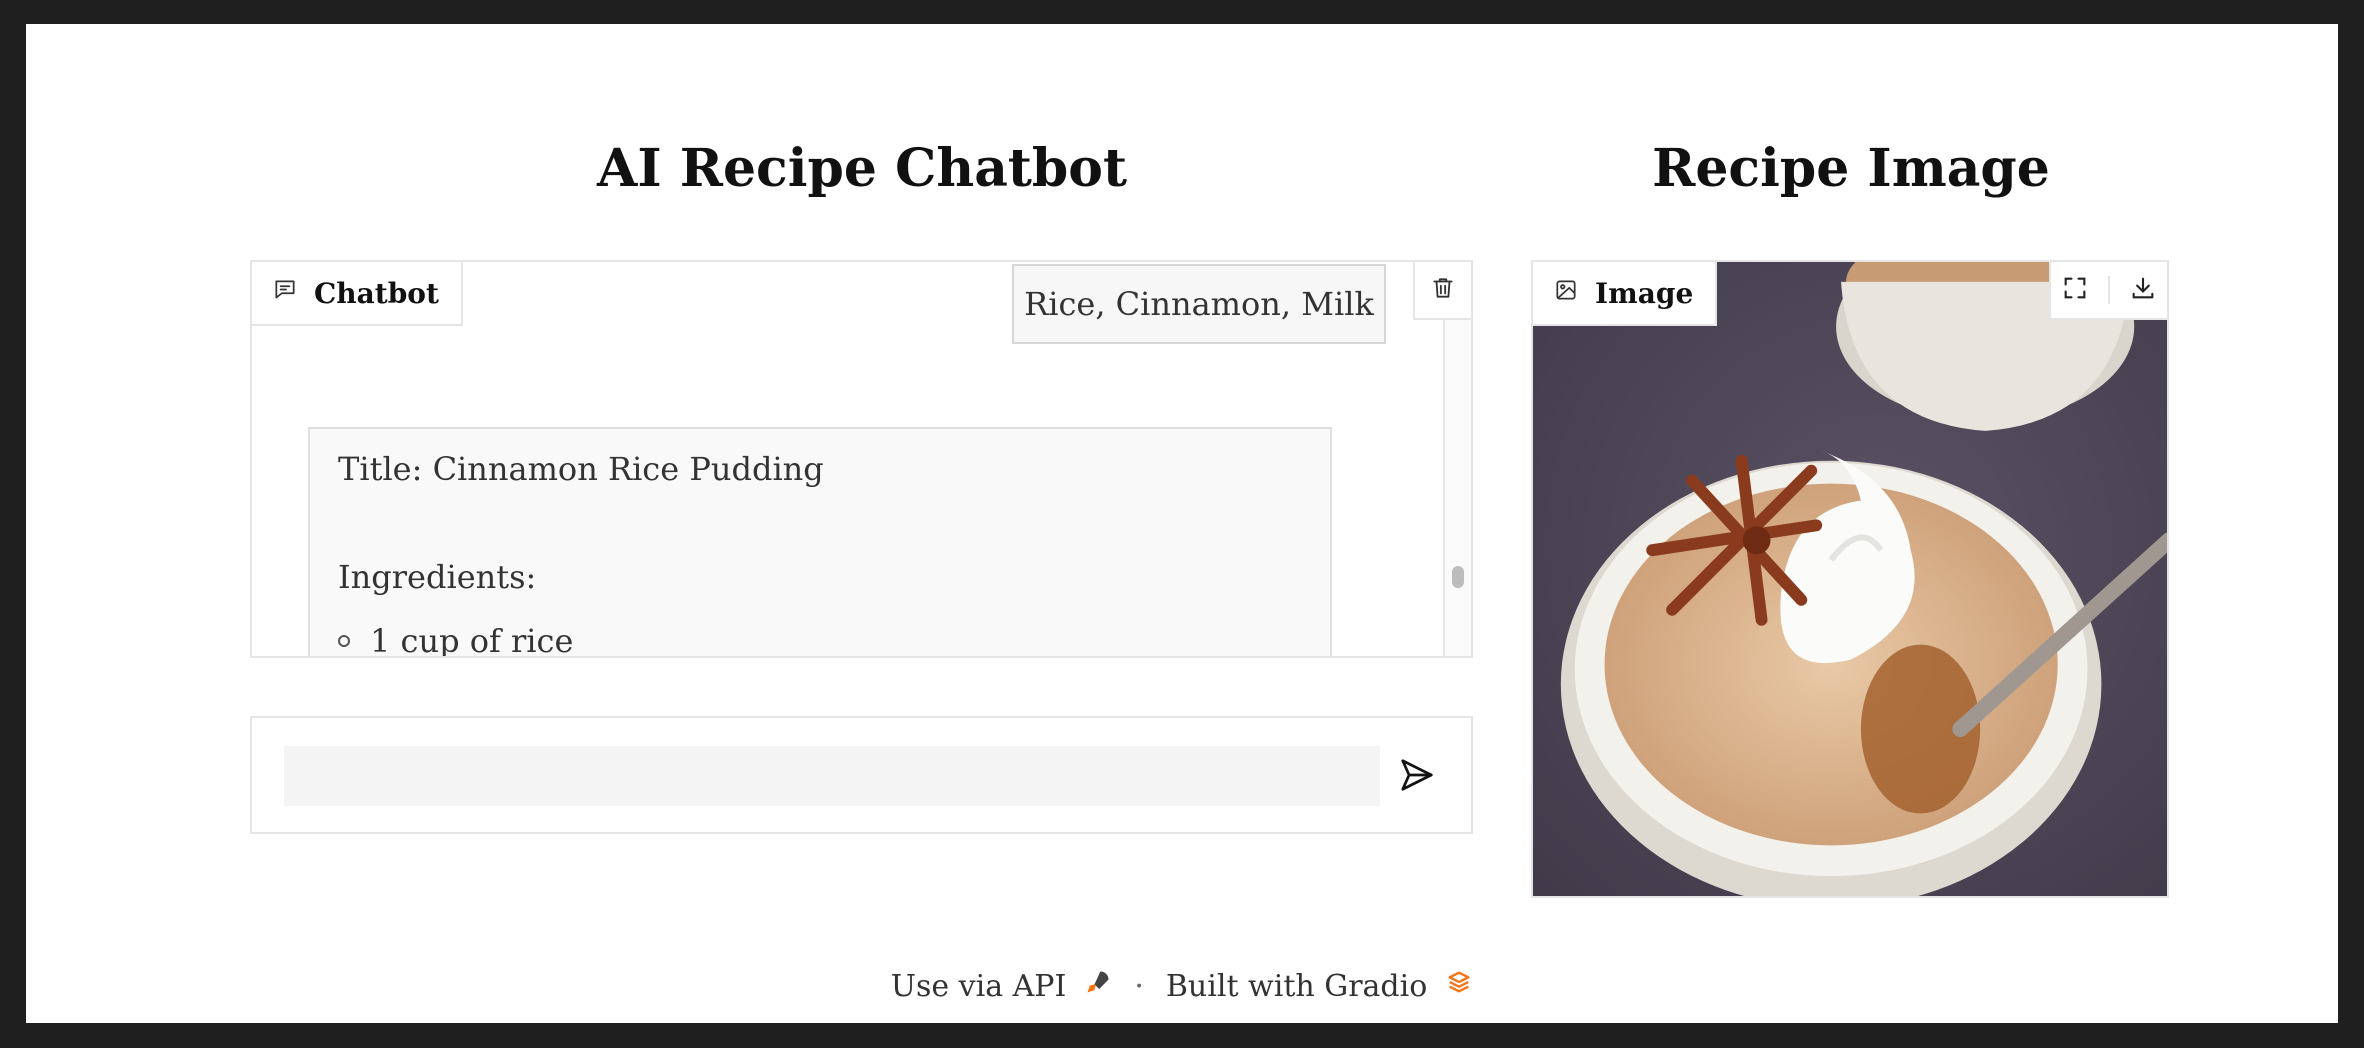 The height and width of the screenshot is (1048, 2364). What do you see at coordinates (1199, 304) in the screenshot?
I see `user-message: Rice, Cinnamon, Milk` at bounding box center [1199, 304].